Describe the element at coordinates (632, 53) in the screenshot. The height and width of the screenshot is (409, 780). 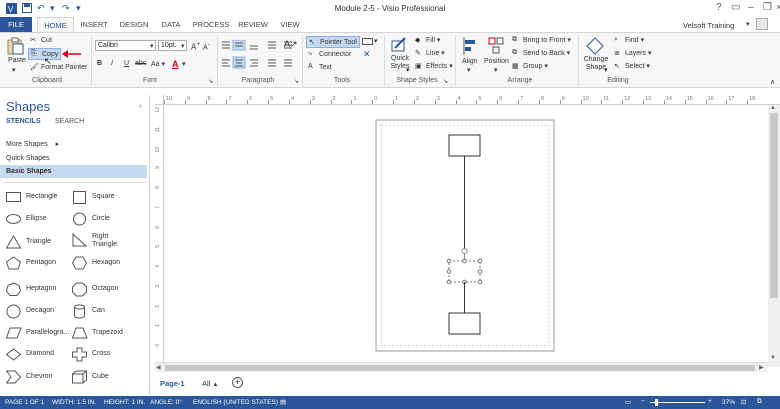
I see `layers-button: ≣ Layers ▾` at that location.